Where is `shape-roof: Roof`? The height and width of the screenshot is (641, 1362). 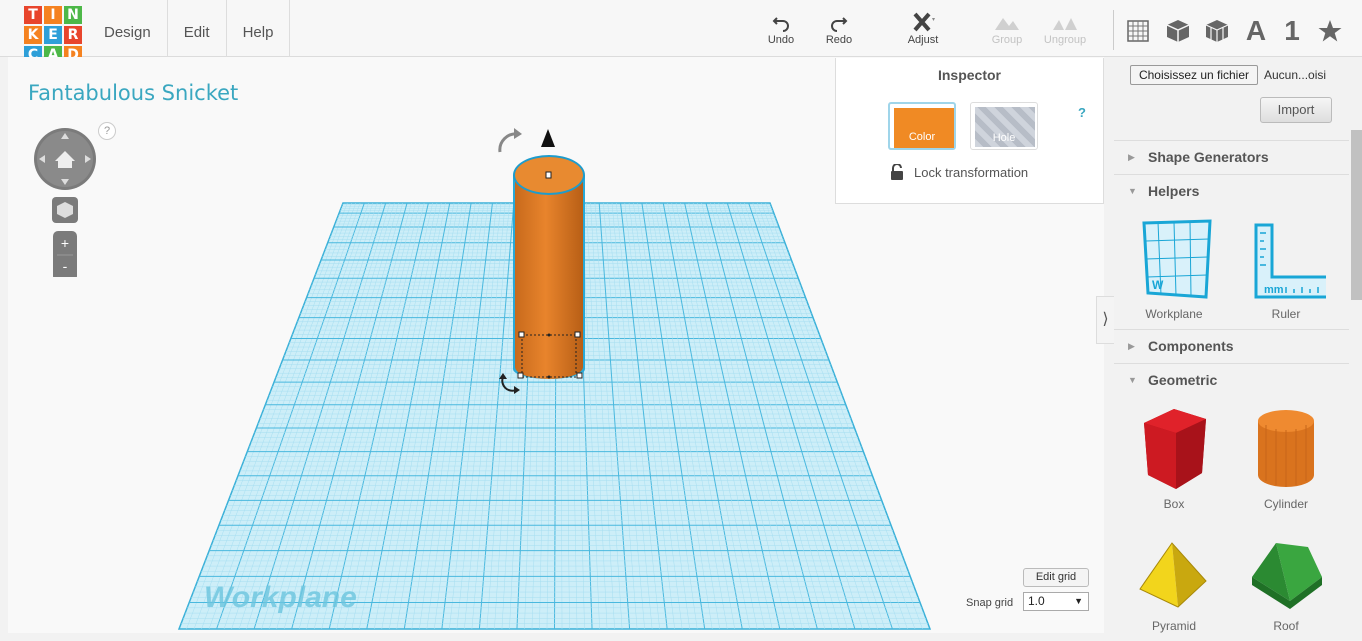
shape-roof: Roof is located at coordinates (1286, 580).